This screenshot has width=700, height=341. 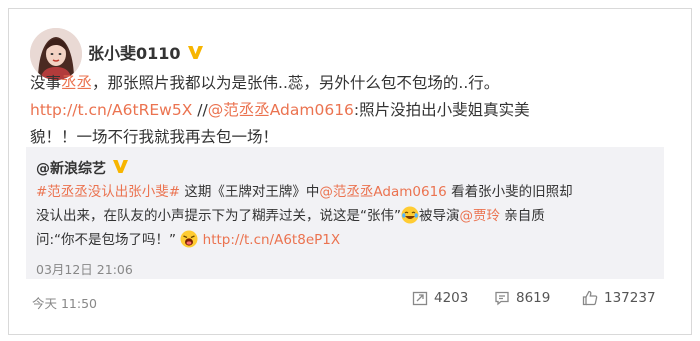 What do you see at coordinates (64, 302) in the screenshot?
I see `post-timestamp: 今天 11:50` at bounding box center [64, 302].